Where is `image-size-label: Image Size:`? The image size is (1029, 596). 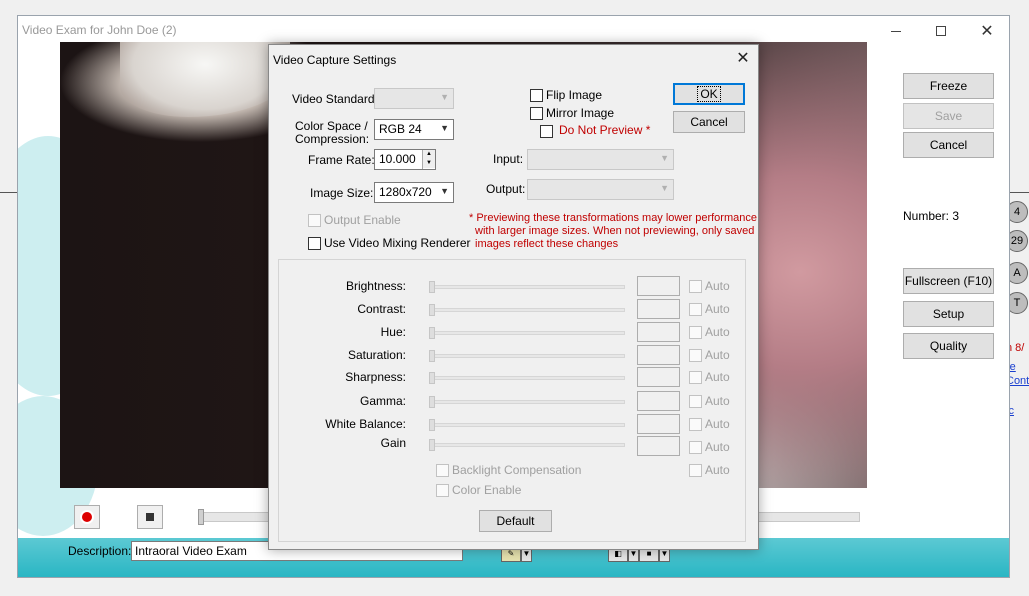 image-size-label: Image Size: is located at coordinates (342, 193).